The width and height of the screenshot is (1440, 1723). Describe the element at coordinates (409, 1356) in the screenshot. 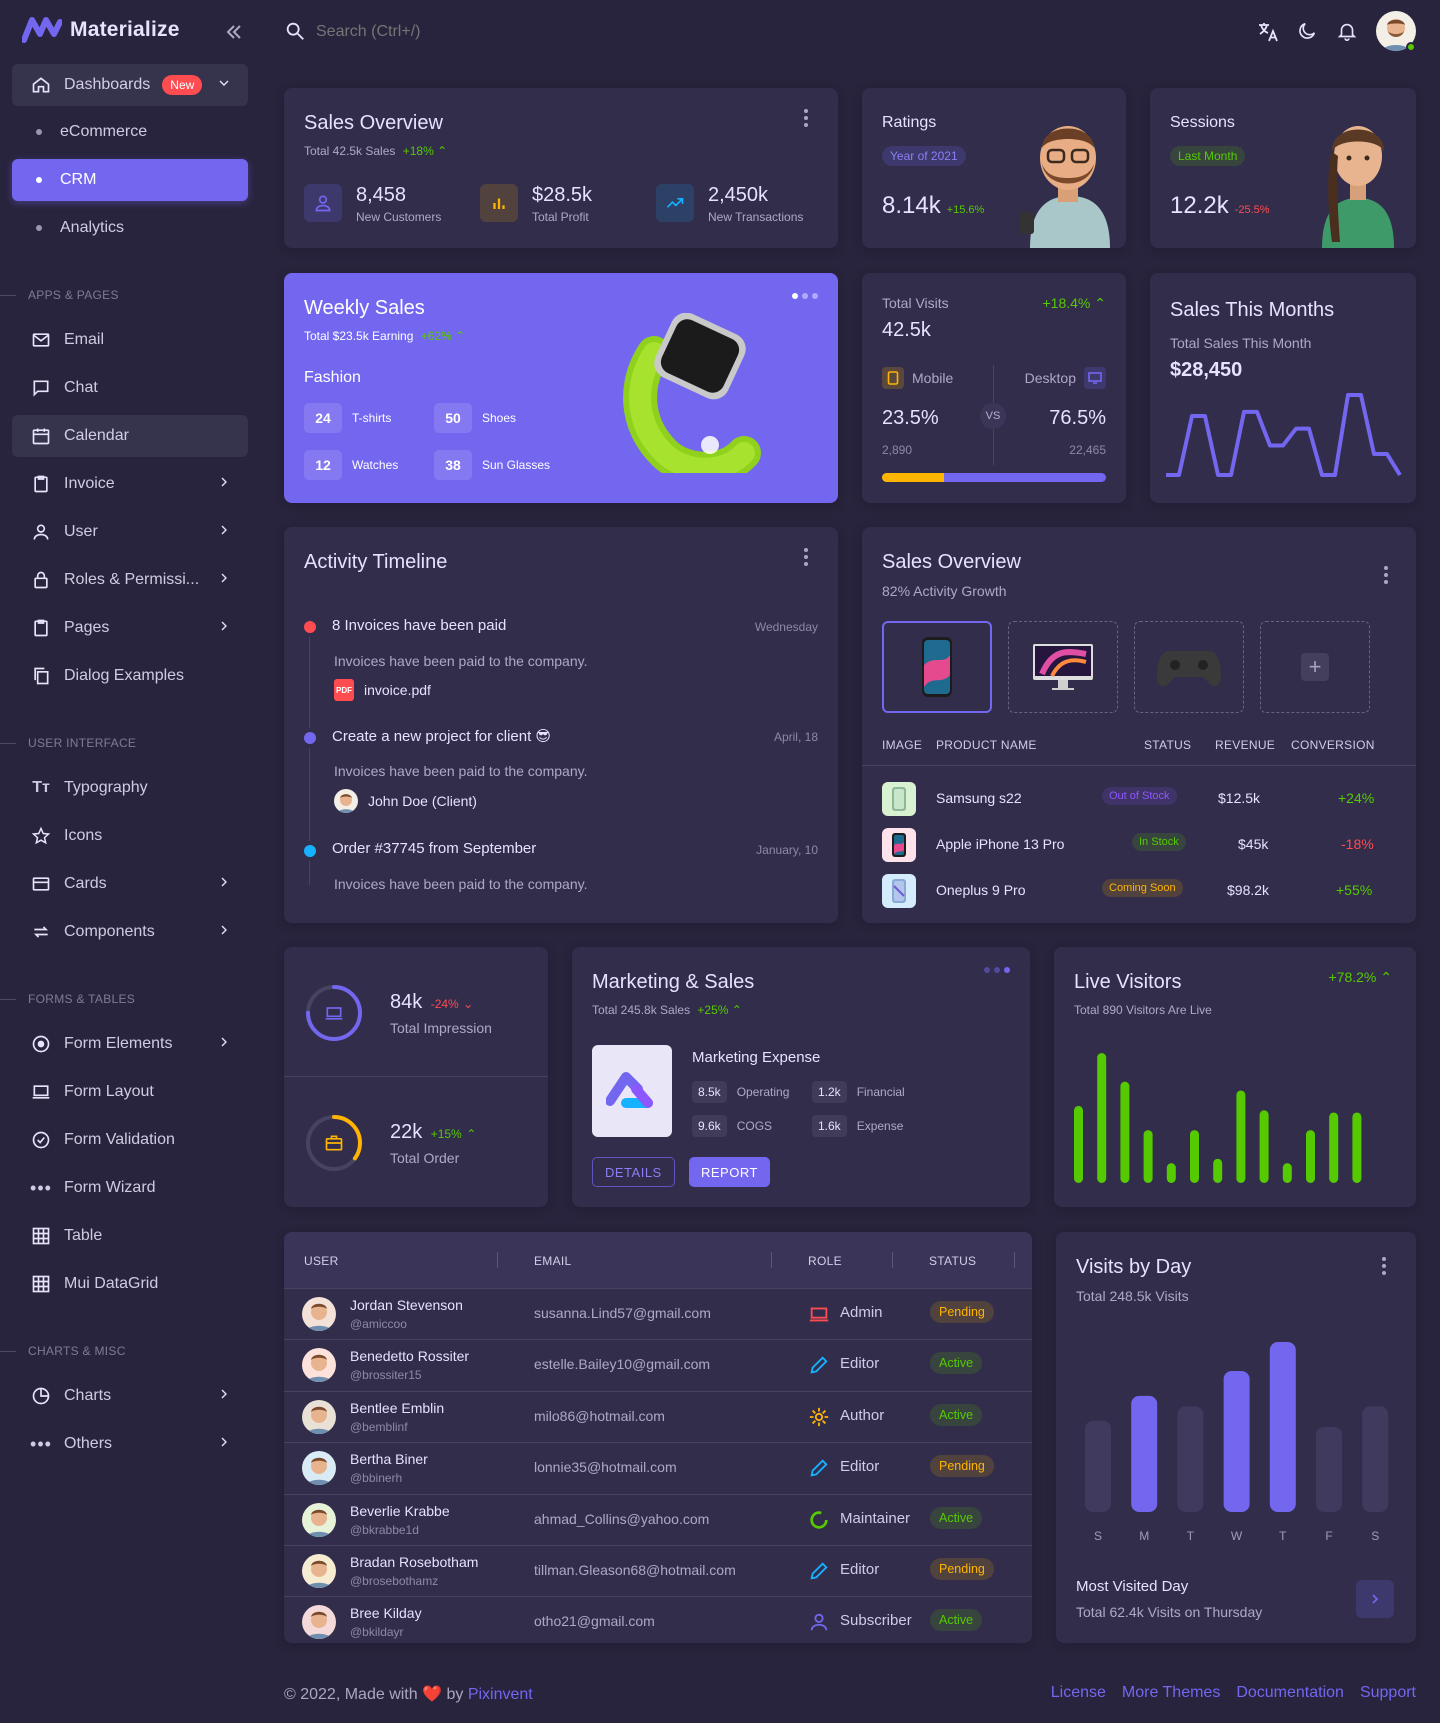

I see `user-name: Benedetto Rossiter` at that location.